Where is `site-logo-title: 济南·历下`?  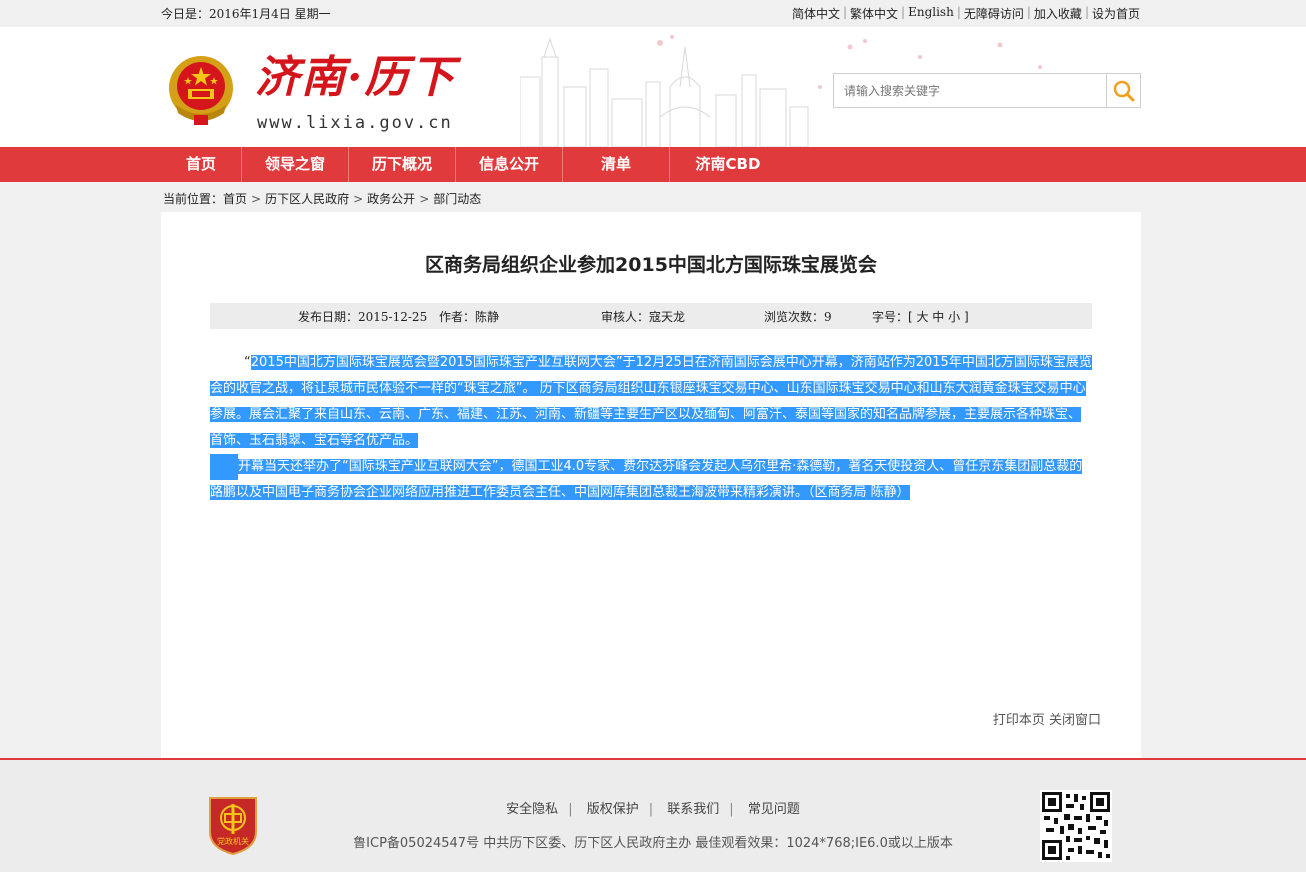
site-logo-title: 济南·历下 is located at coordinates (355, 73).